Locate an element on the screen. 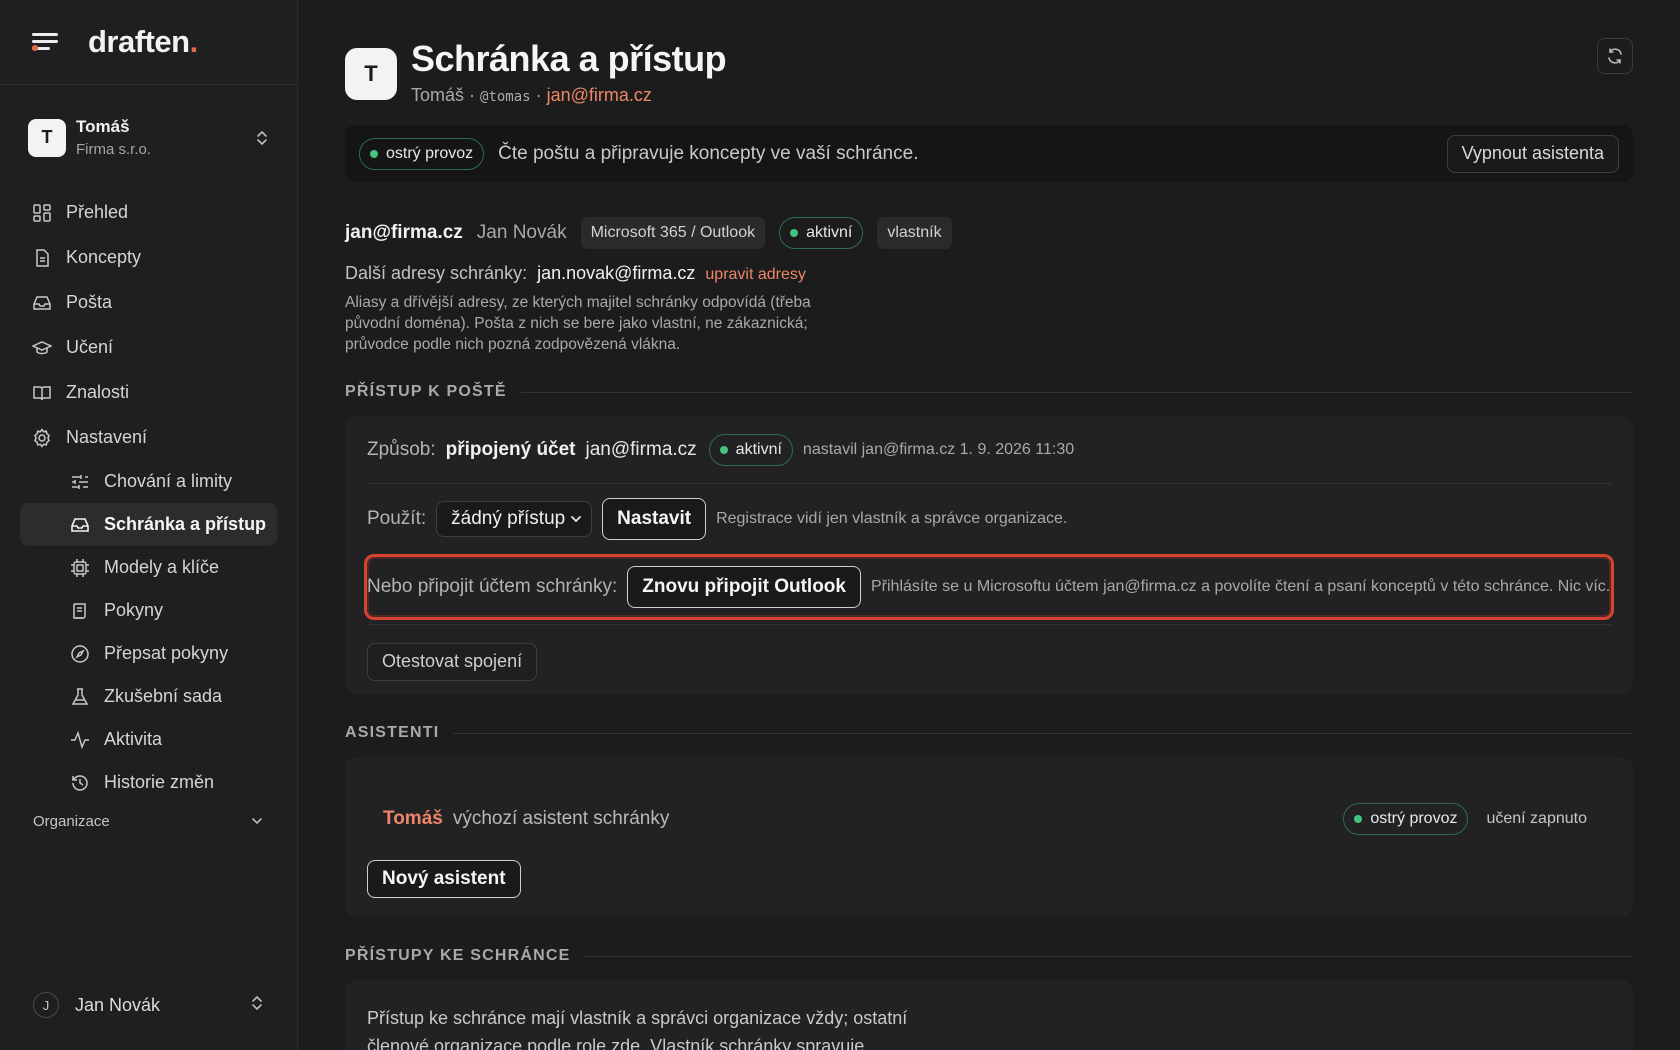 The height and width of the screenshot is (1050, 1680). reconnect-outlook-button: Znovu připojit Outlook is located at coordinates (744, 587).